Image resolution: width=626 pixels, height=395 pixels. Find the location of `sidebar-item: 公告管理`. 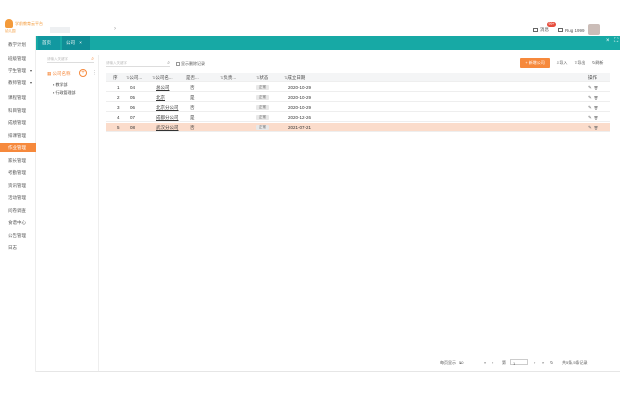

sidebar-item: 公告管理 is located at coordinates (18, 235).